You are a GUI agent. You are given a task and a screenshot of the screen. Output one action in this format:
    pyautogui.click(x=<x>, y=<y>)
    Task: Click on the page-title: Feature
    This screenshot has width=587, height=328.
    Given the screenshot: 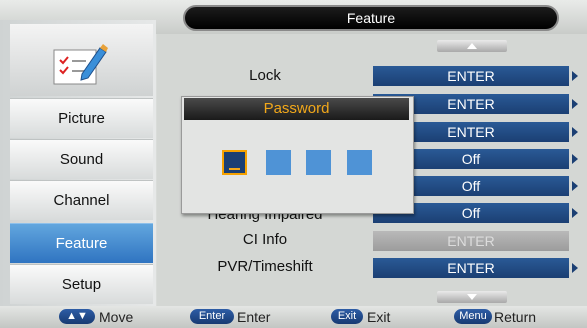 What is the action you would take?
    pyautogui.click(x=371, y=18)
    